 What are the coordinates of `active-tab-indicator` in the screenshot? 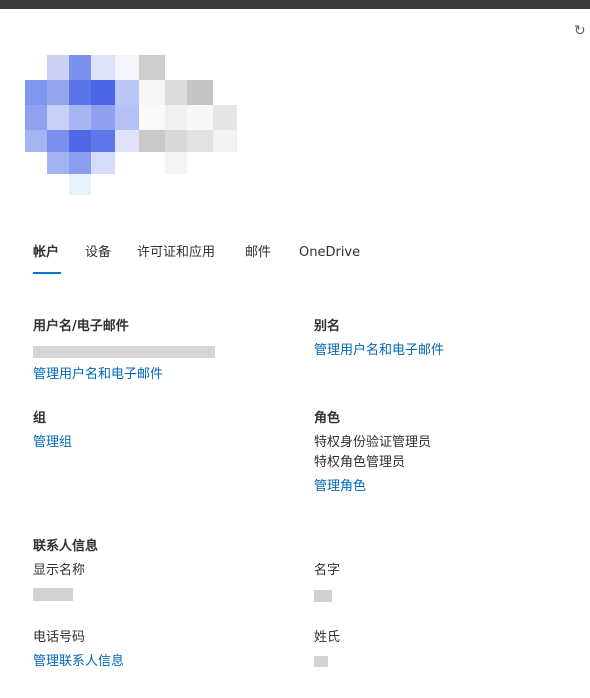 It's located at (47, 273).